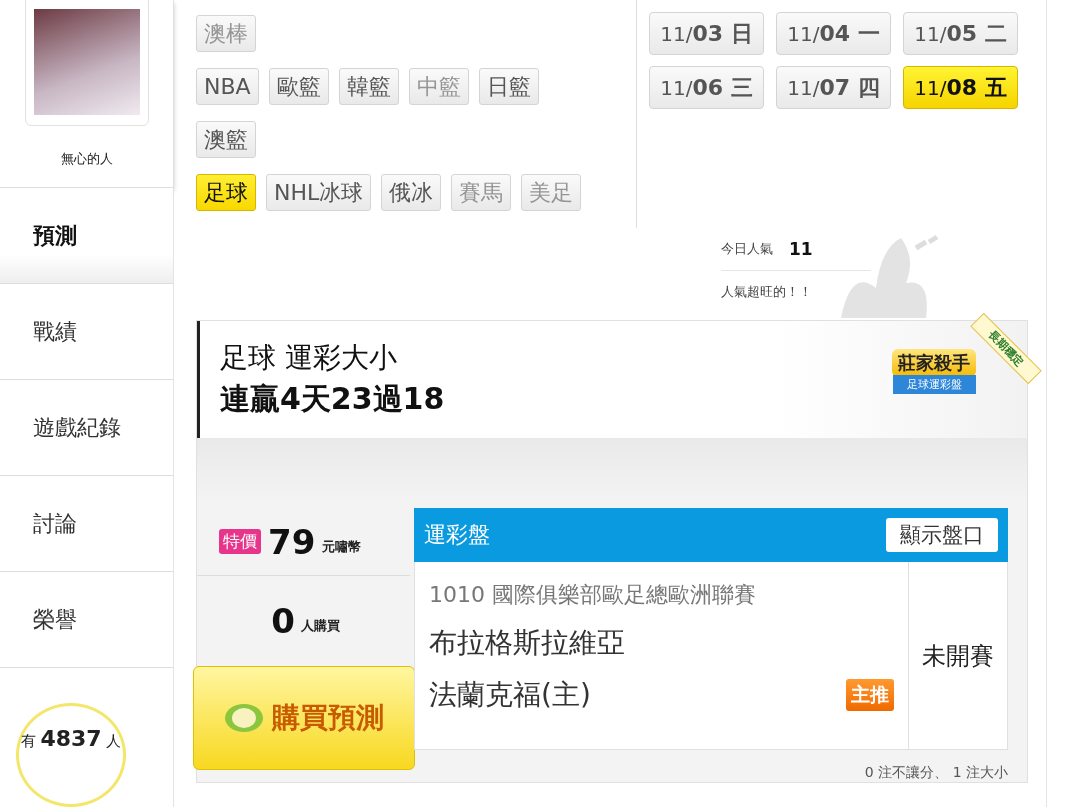 This screenshot has height=807, width=1080. I want to click on buyer-count: 0, so click(283, 621).